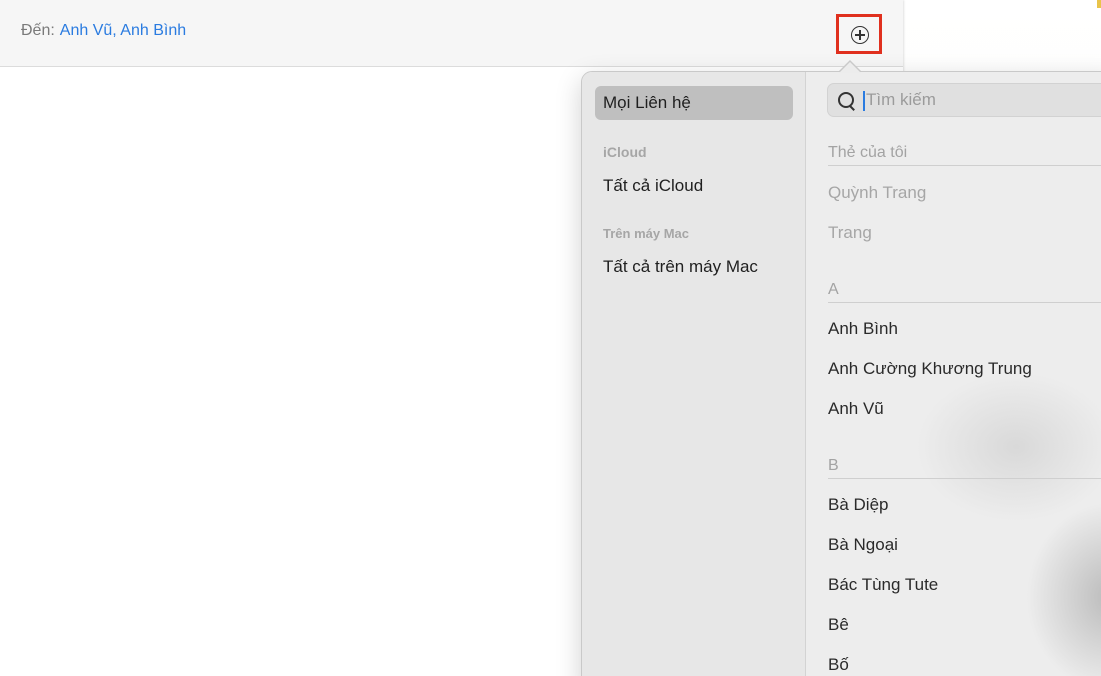  What do you see at coordinates (964, 468) in the screenshot?
I see `section-letter-b: B` at bounding box center [964, 468].